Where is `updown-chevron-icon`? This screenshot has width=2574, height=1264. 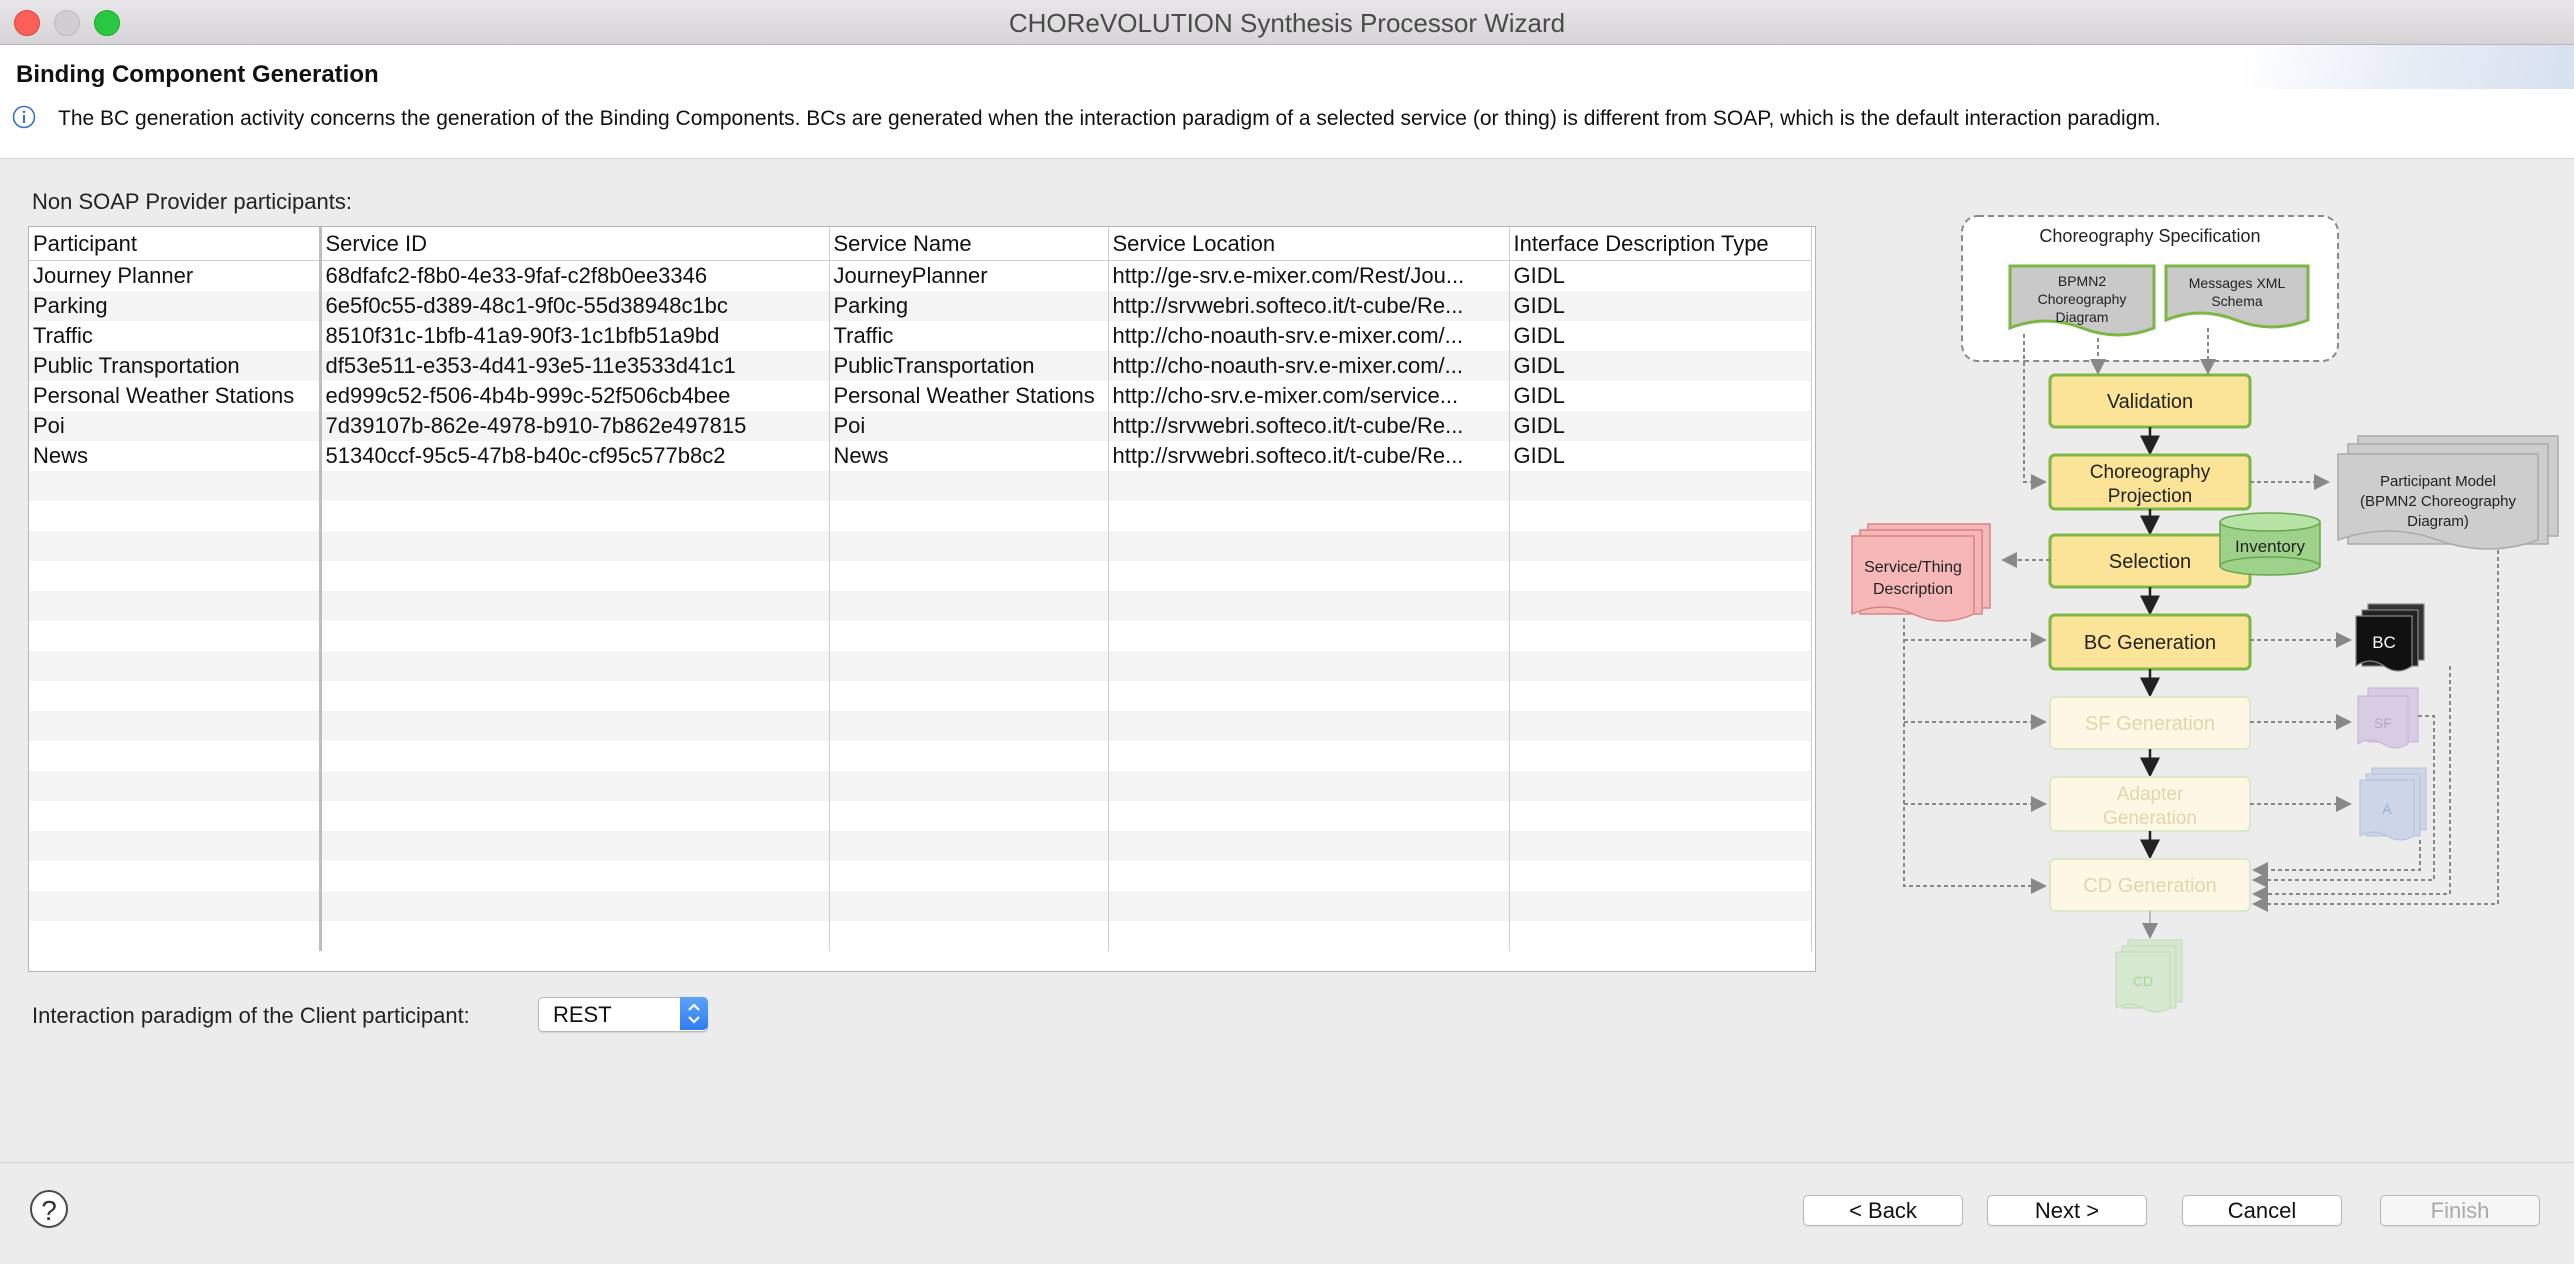 updown-chevron-icon is located at coordinates (694, 1013).